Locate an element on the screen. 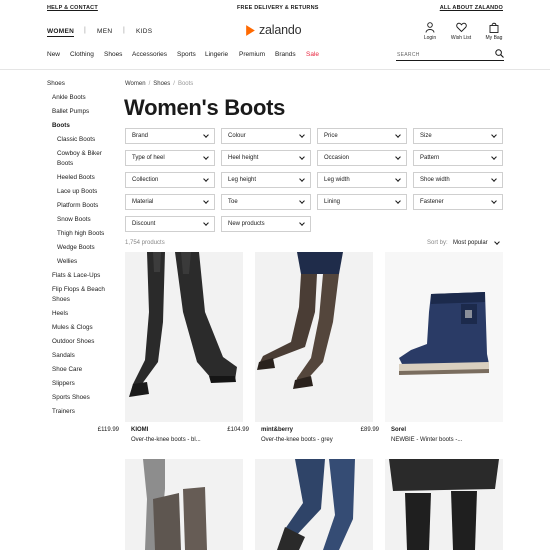 The height and width of the screenshot is (550, 550). filter-colour: Colour is located at coordinates (266, 136).